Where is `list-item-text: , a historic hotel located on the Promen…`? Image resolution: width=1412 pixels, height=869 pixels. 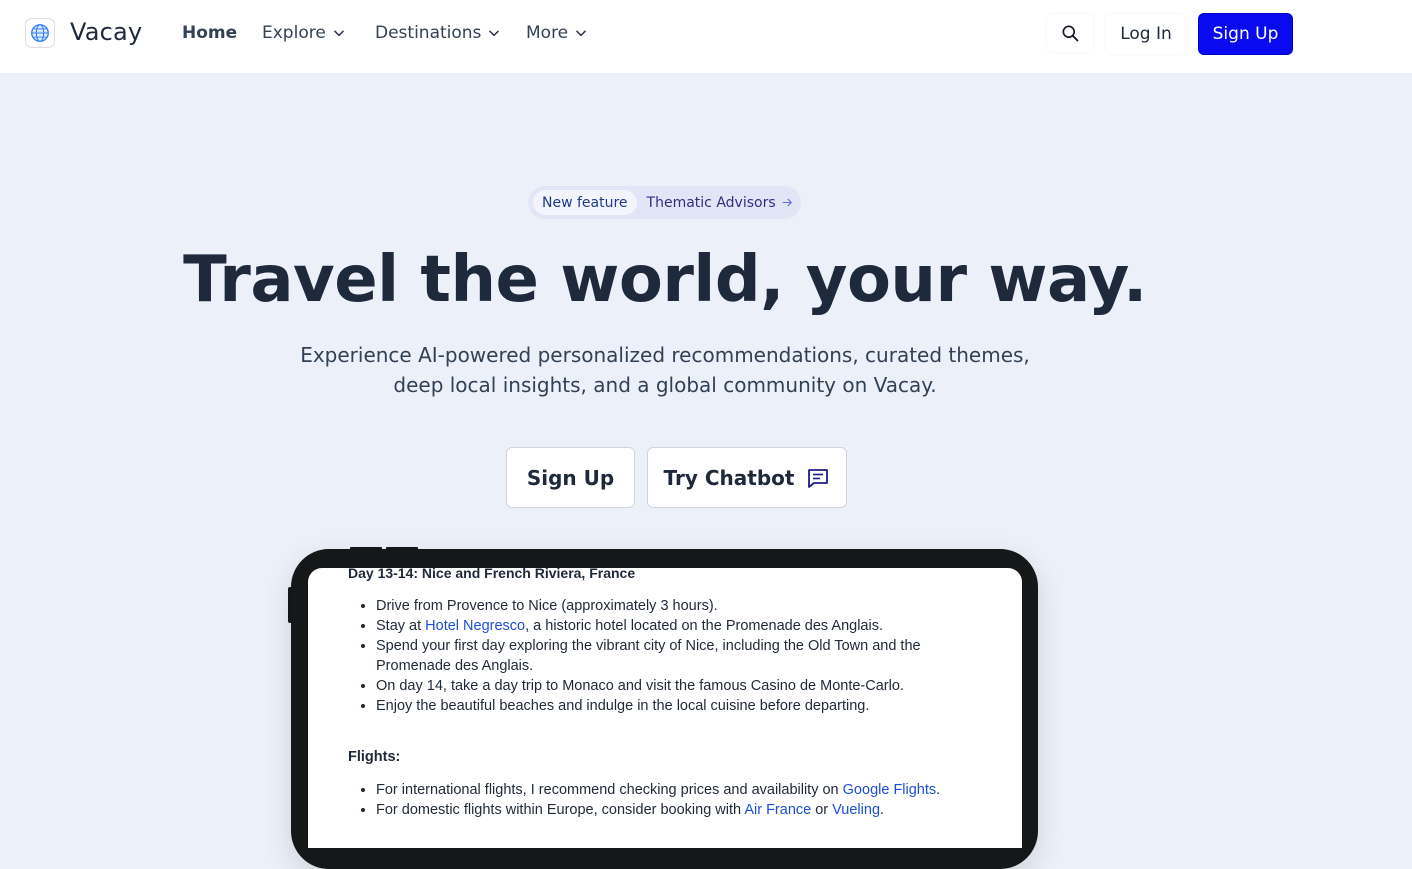
list-item-text: , a historic hotel located on the Promen… is located at coordinates (704, 626).